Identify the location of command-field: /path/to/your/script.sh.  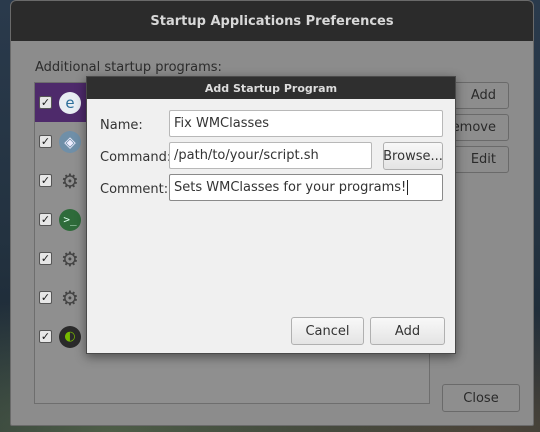
(270, 155).